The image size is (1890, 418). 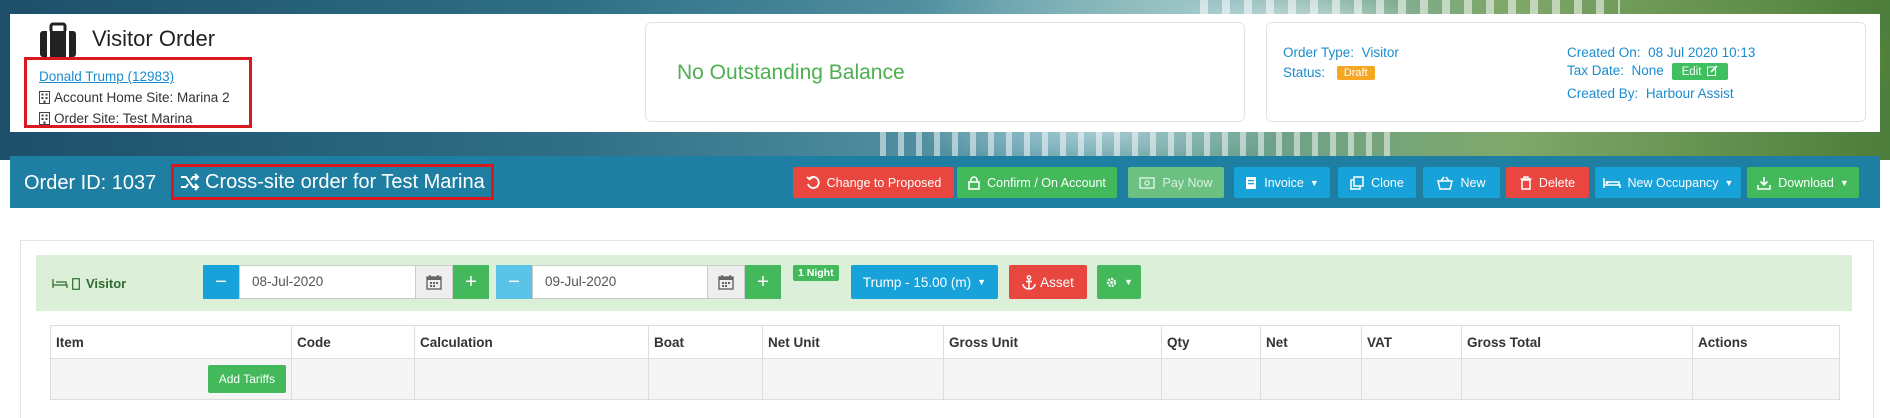 What do you see at coordinates (1410, 7) in the screenshot?
I see `marina-boats-decor` at bounding box center [1410, 7].